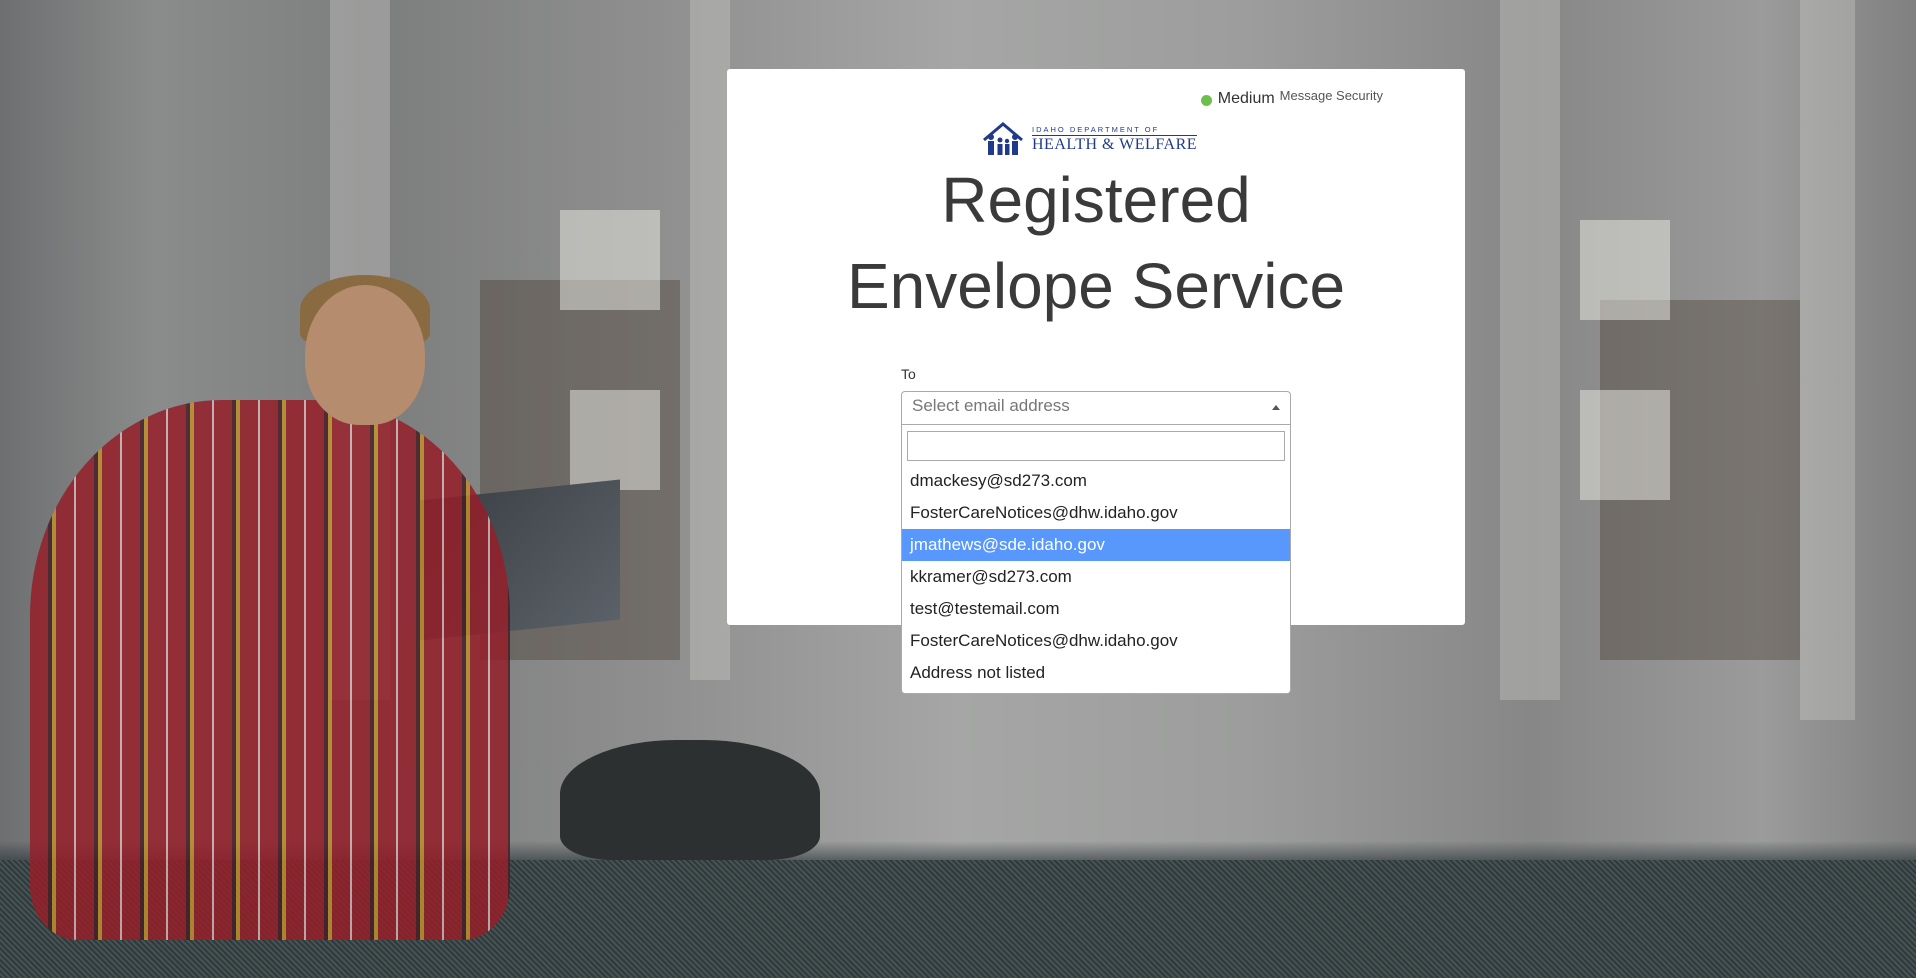  I want to click on caret-up-icon, so click(1276, 407).